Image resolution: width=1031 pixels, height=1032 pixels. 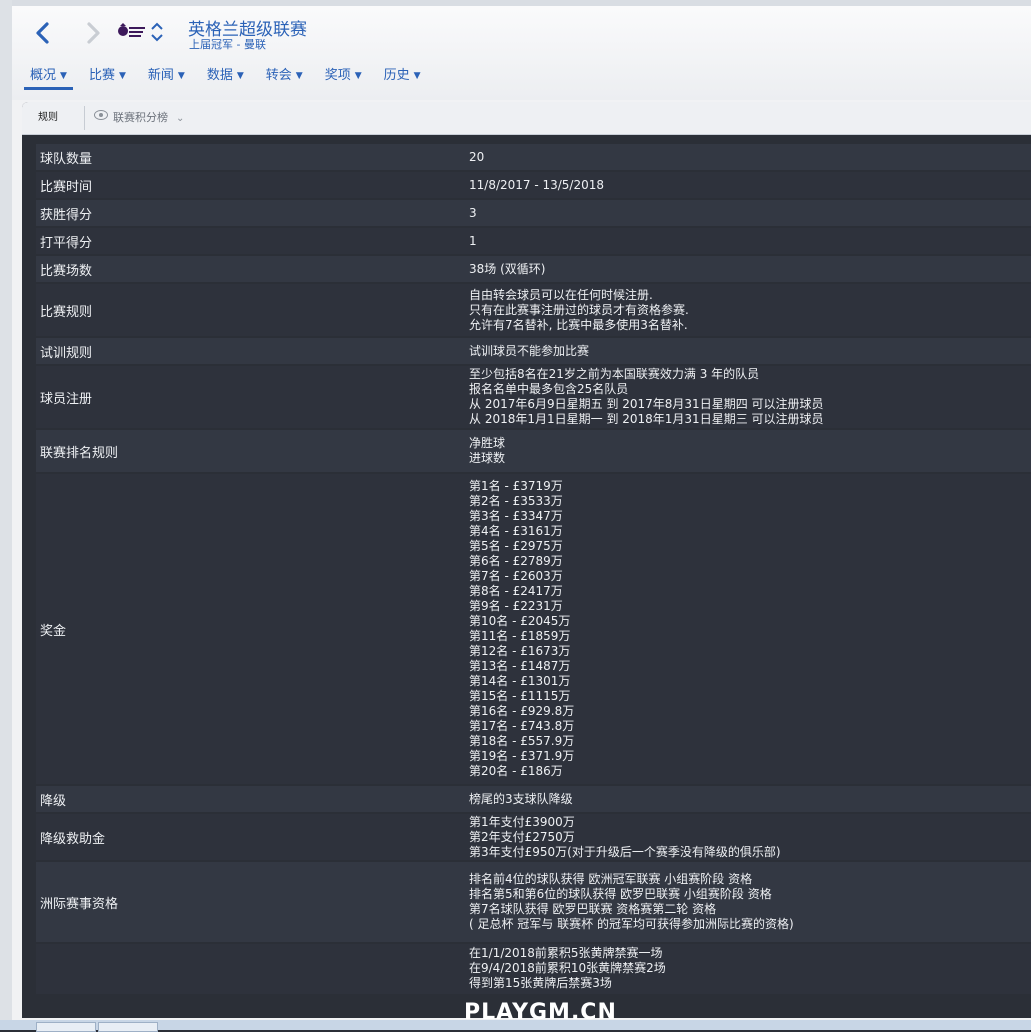 What do you see at coordinates (66, 159) in the screenshot?
I see `rule-label: 球队数量` at bounding box center [66, 159].